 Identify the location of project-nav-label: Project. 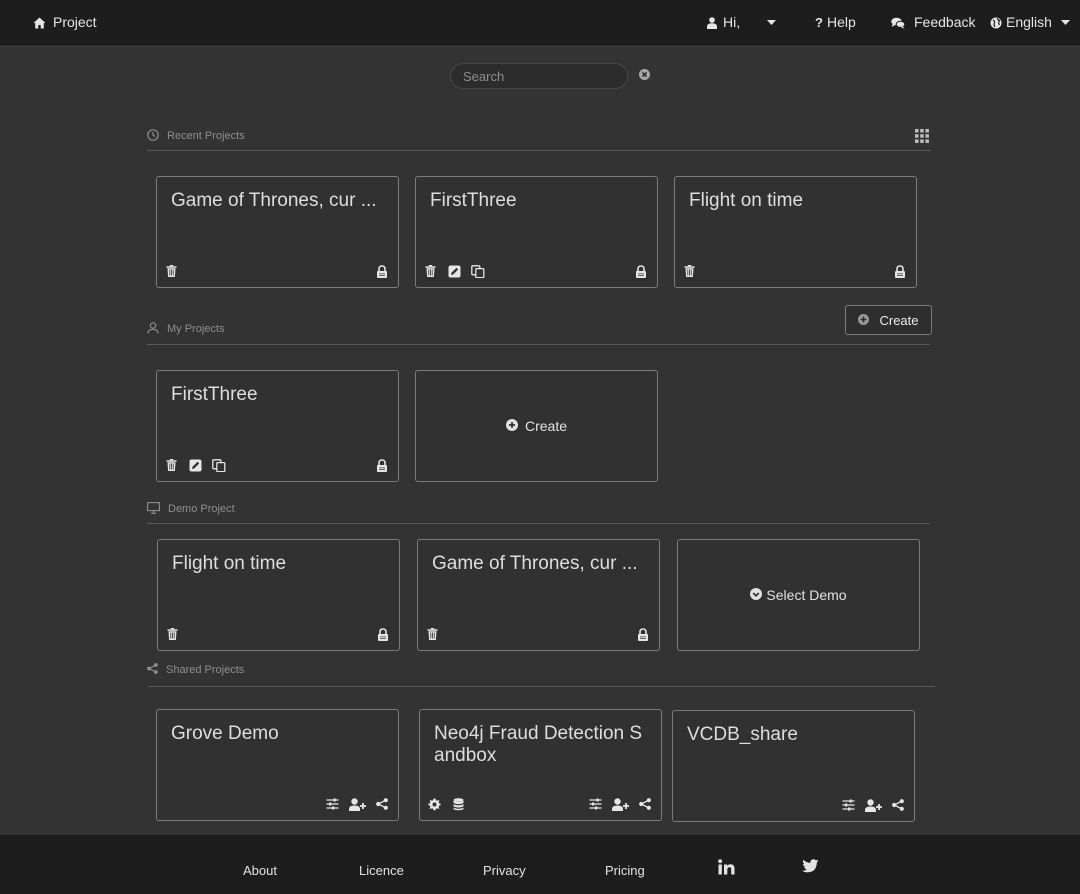
(75, 22).